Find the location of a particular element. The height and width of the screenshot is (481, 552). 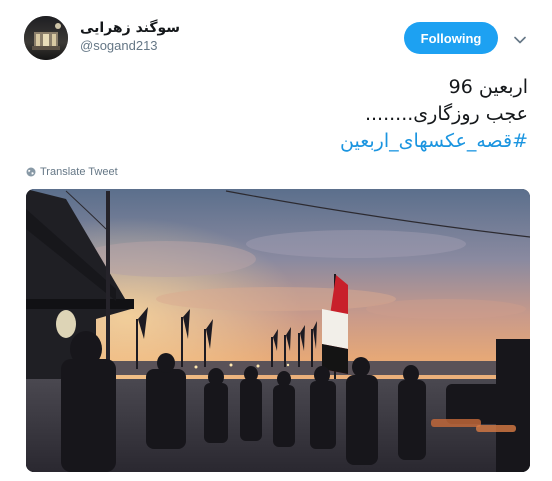

avatar-image is located at coordinates (46, 38).